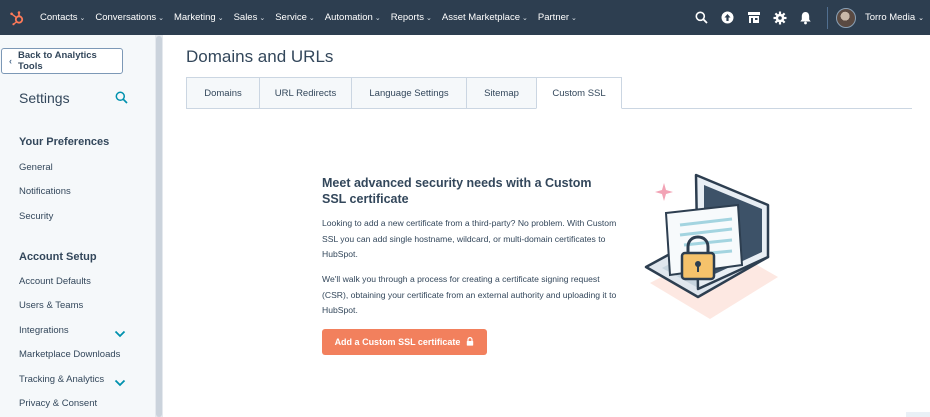 This screenshot has width=930, height=417. I want to click on nav-item-automation: Automation ⌄, so click(353, 17).